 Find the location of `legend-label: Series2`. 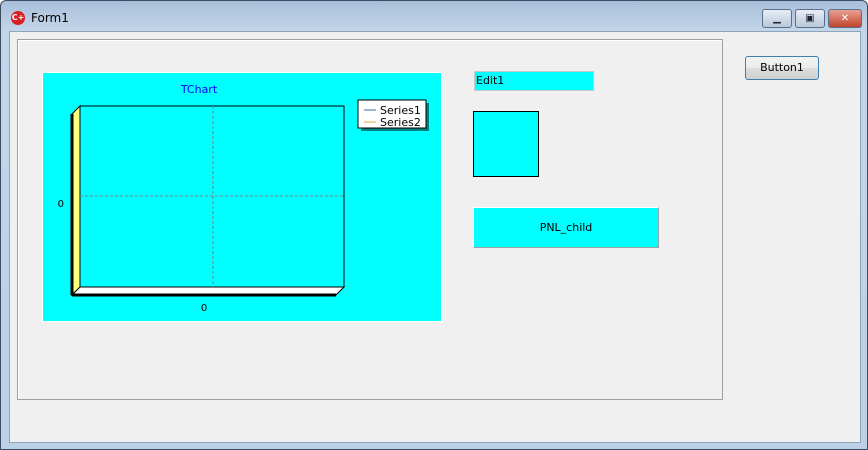

legend-label: Series2 is located at coordinates (400, 122).